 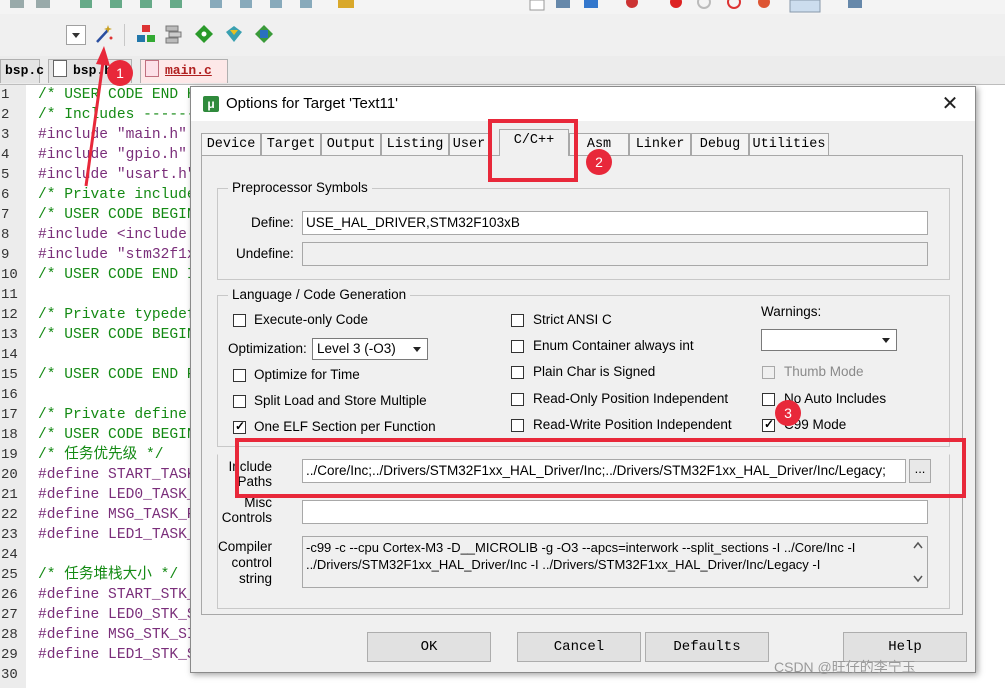 I want to click on csdn-watermark: CSDN @旺仔的李宁玉, so click(x=845, y=667).